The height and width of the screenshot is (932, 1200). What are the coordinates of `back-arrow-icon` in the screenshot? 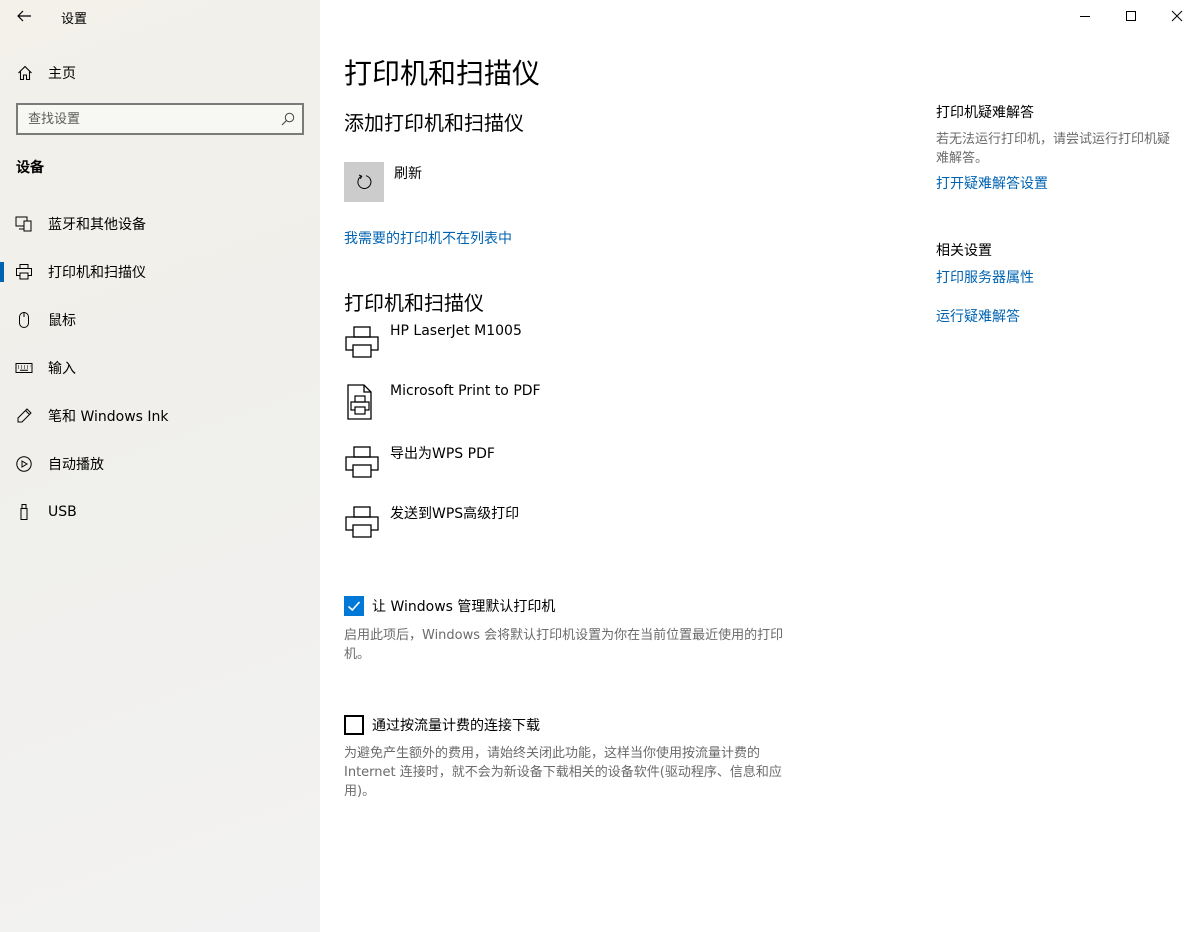 It's located at (24, 16).